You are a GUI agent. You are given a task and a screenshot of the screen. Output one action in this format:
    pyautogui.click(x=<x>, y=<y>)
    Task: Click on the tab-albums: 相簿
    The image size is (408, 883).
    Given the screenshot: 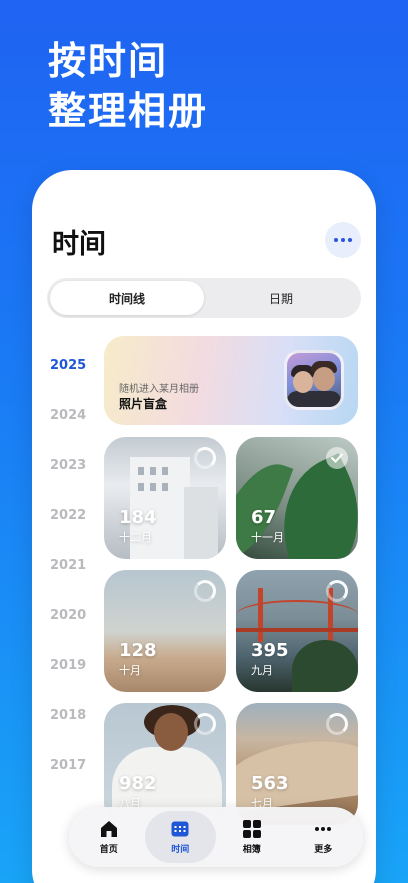 What is the action you would take?
    pyautogui.click(x=252, y=837)
    